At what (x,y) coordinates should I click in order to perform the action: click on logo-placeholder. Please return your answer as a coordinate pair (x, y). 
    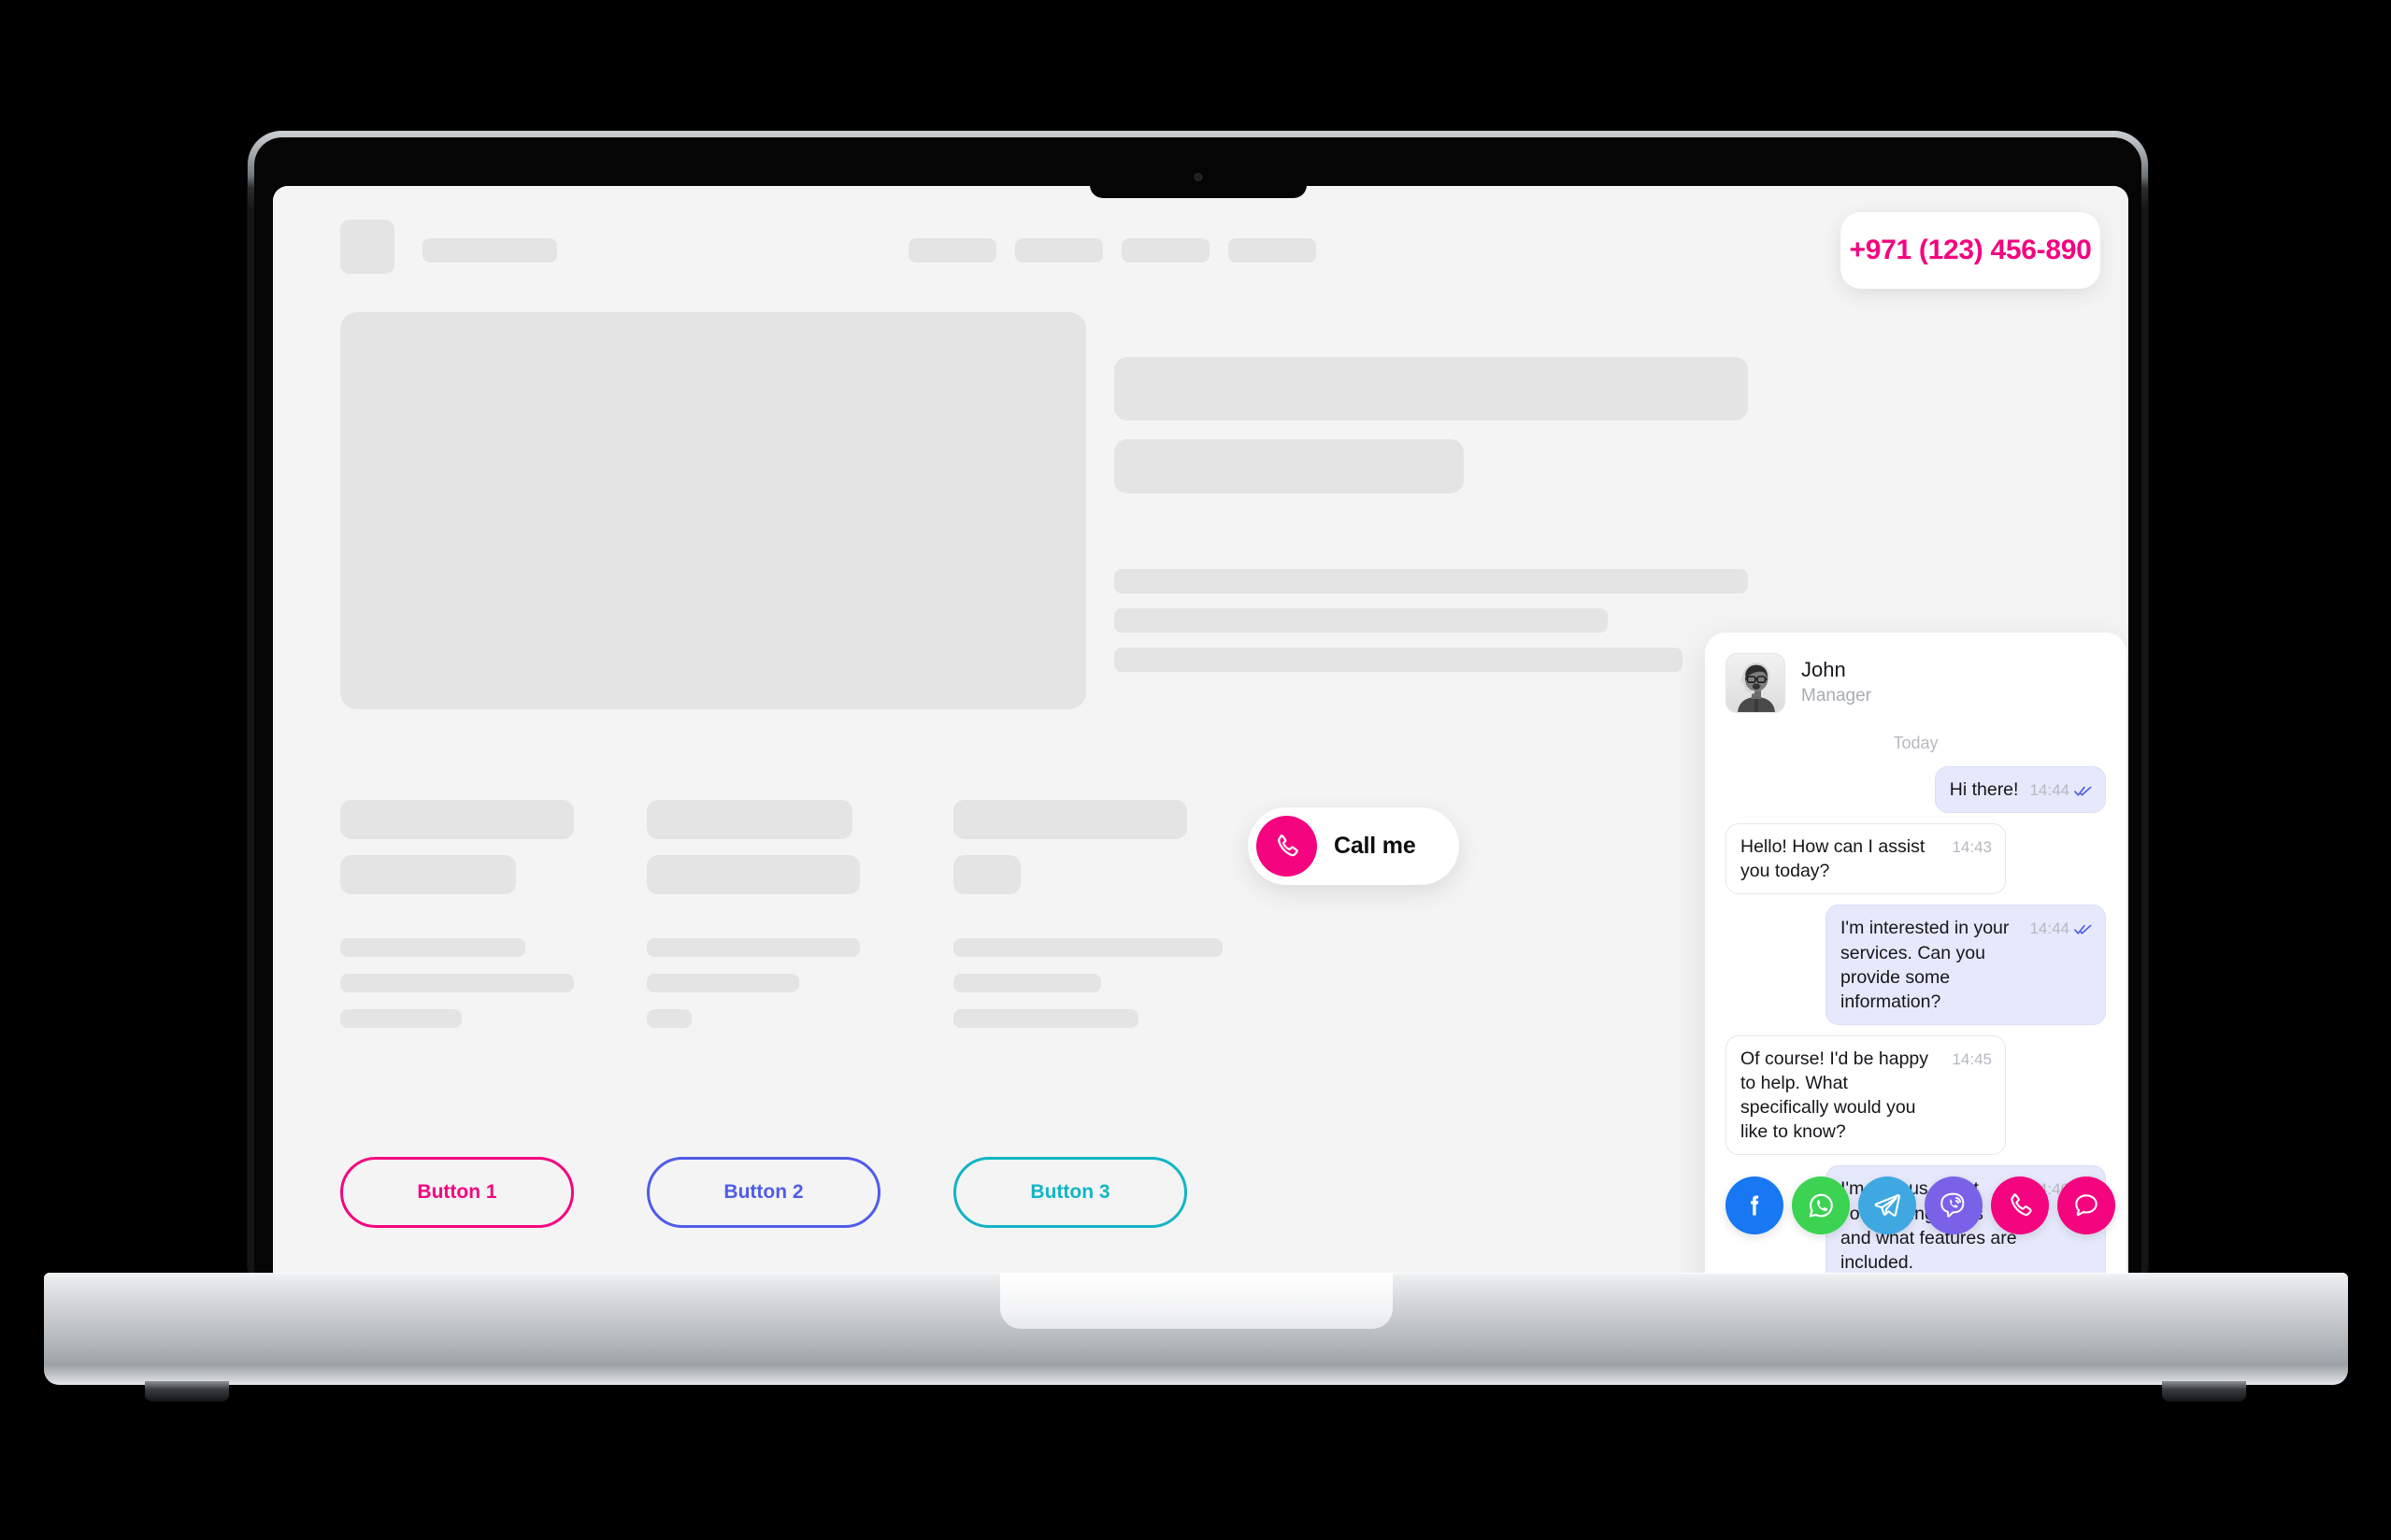
    Looking at the image, I should click on (367, 247).